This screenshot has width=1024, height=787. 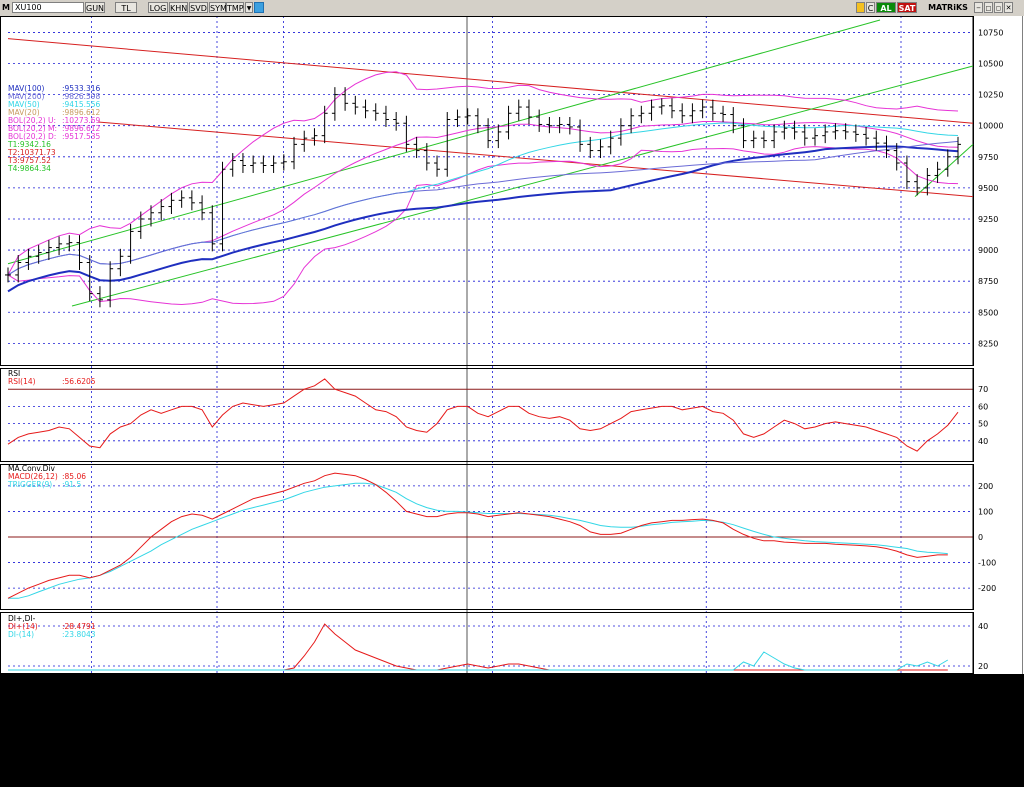 I want to click on rsi-tick-label: 50, so click(x=983, y=424).